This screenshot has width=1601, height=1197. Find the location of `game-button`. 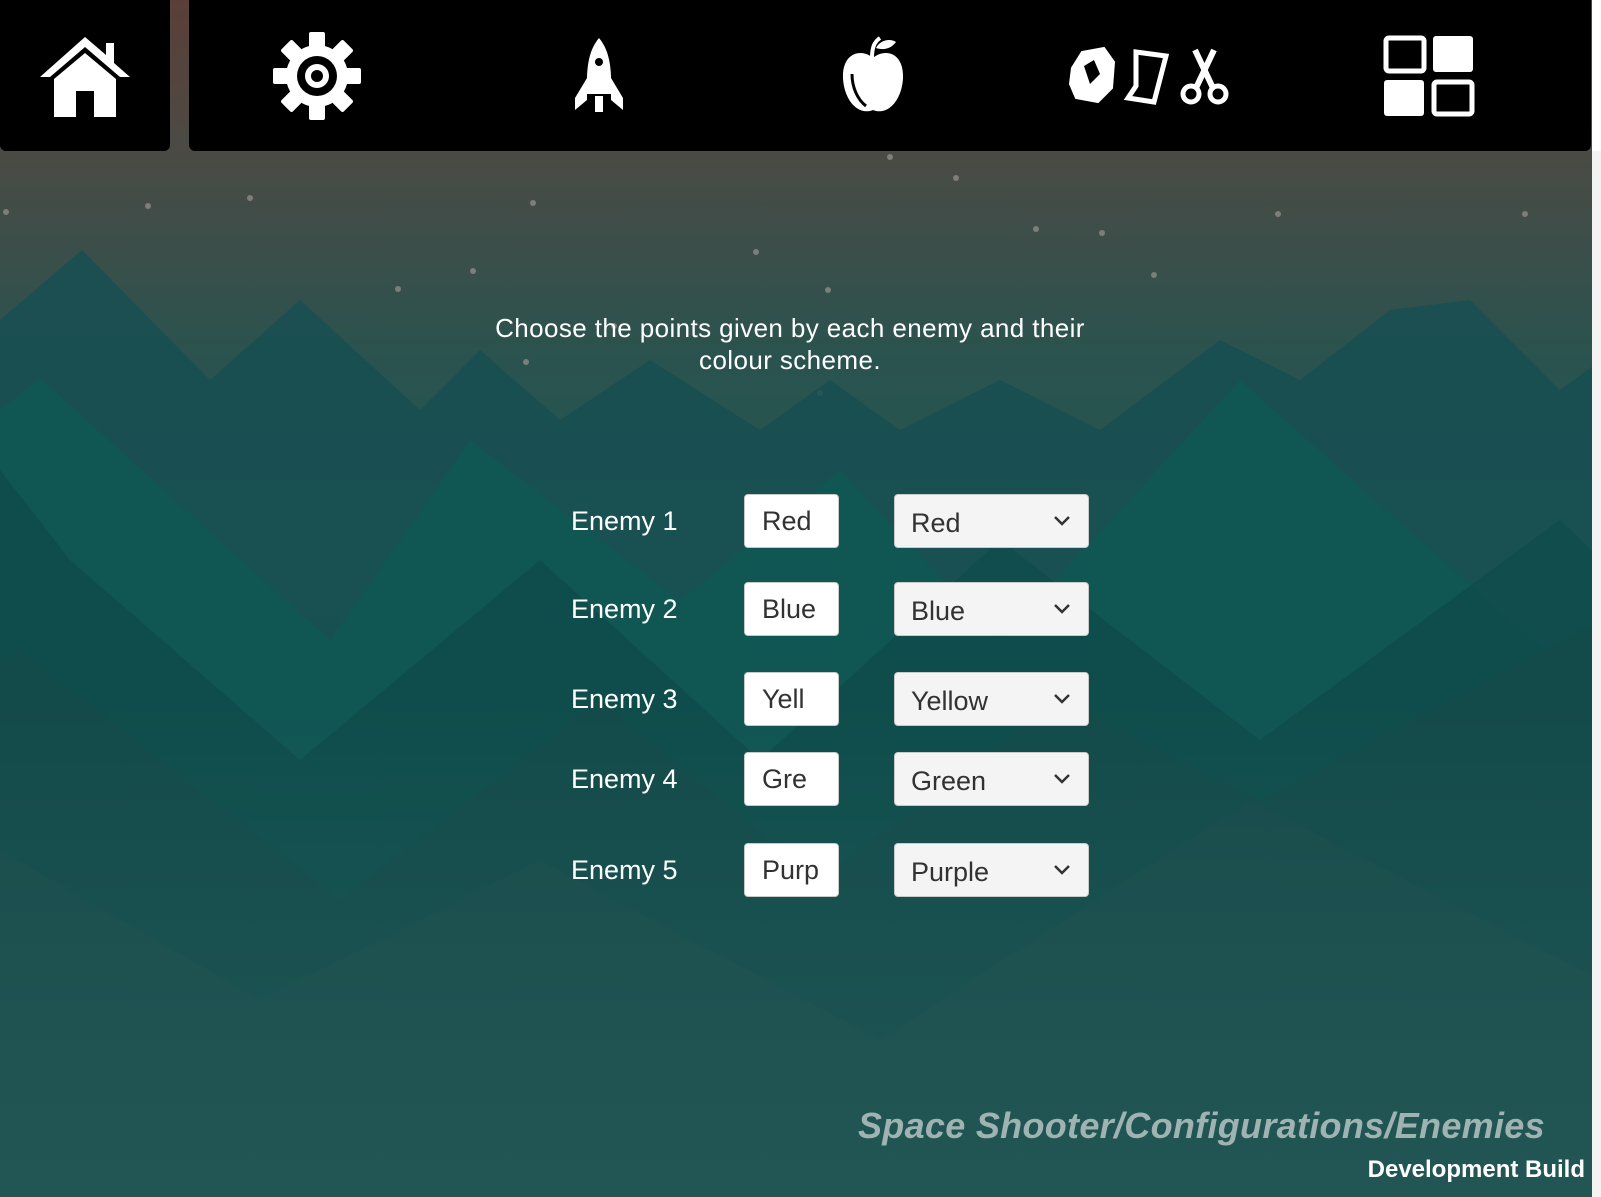

game-button is located at coordinates (599, 75).